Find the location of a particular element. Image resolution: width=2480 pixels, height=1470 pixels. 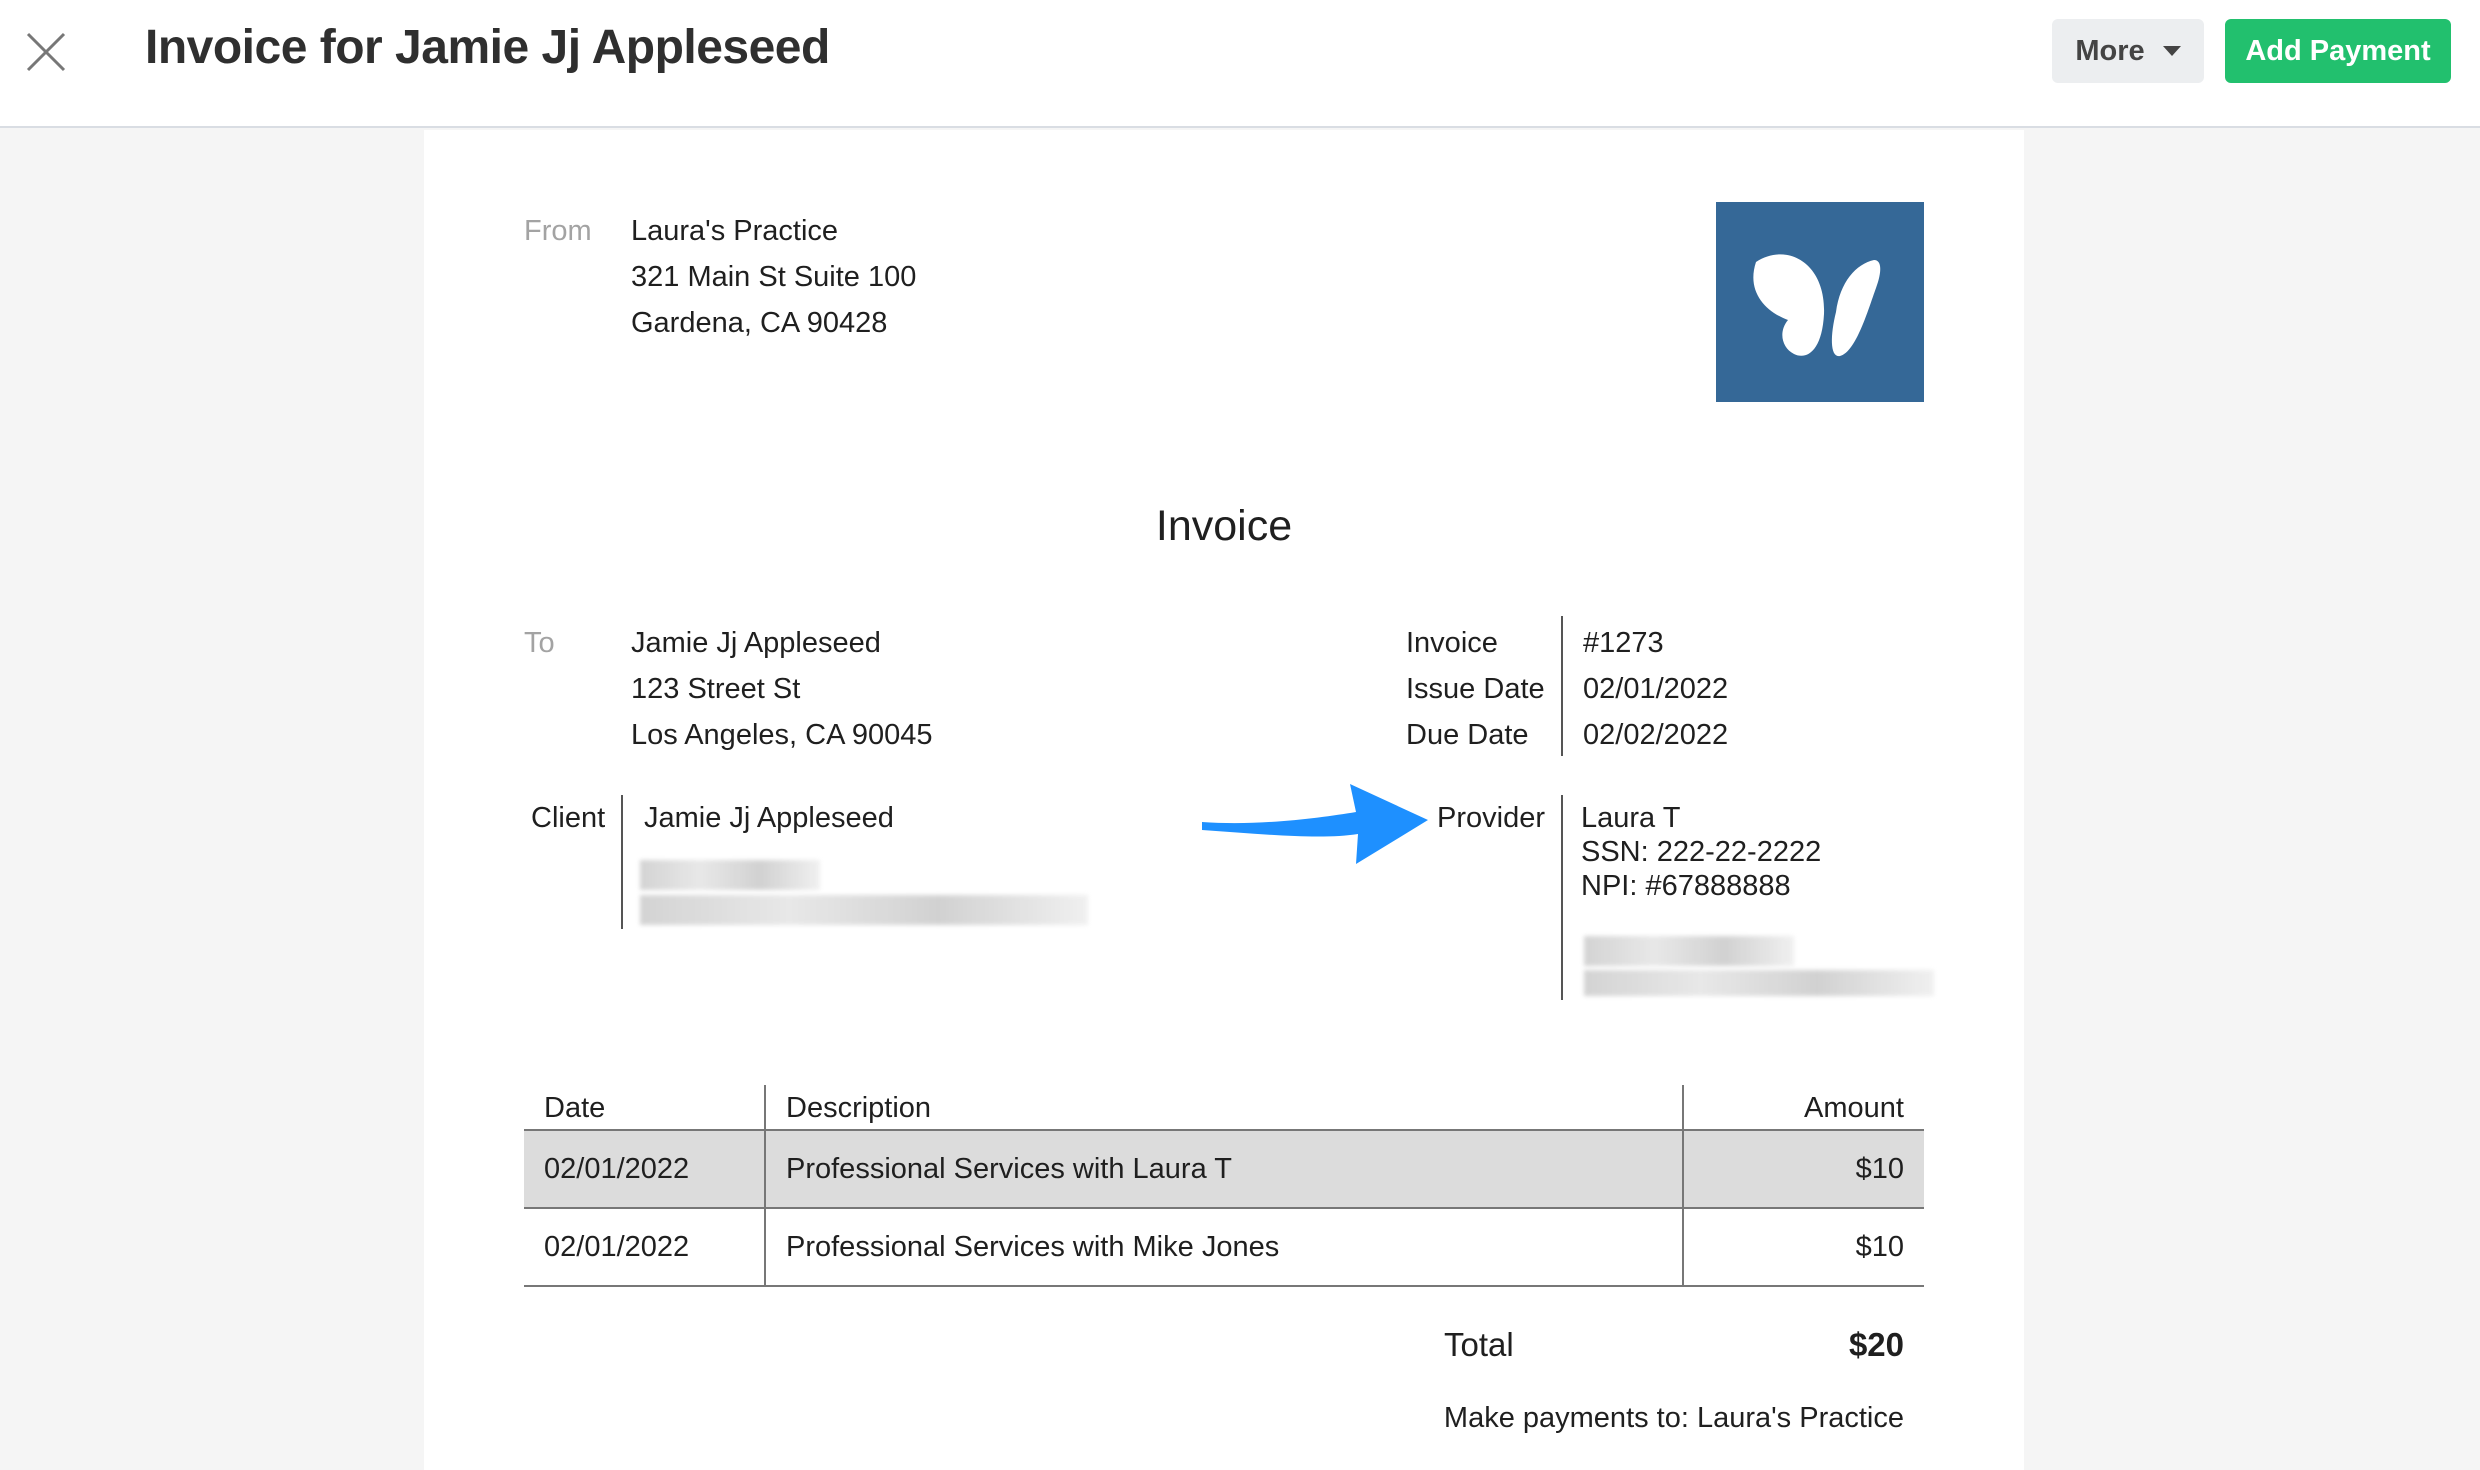

invoice-meta-labels: Invoice Issue Date Due Date is located at coordinates (1475, 689).